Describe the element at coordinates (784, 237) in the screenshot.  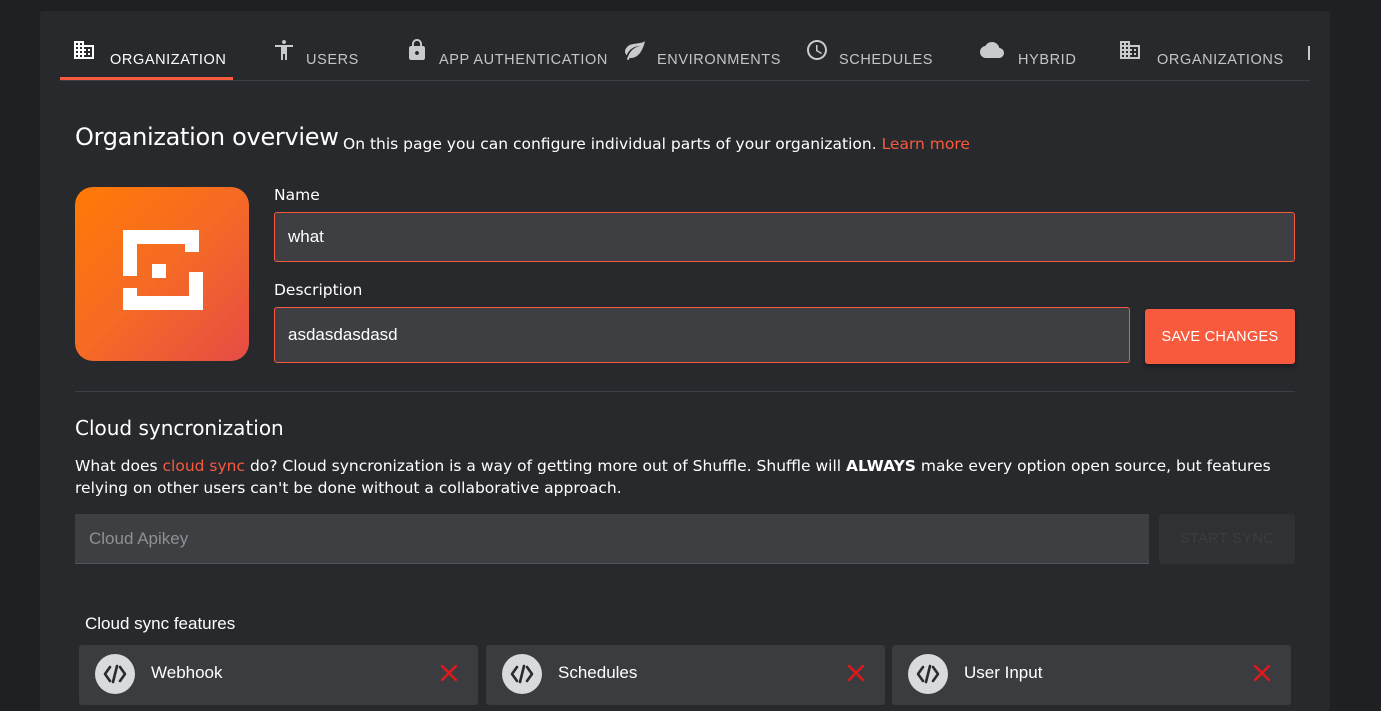
I see `name-input` at that location.